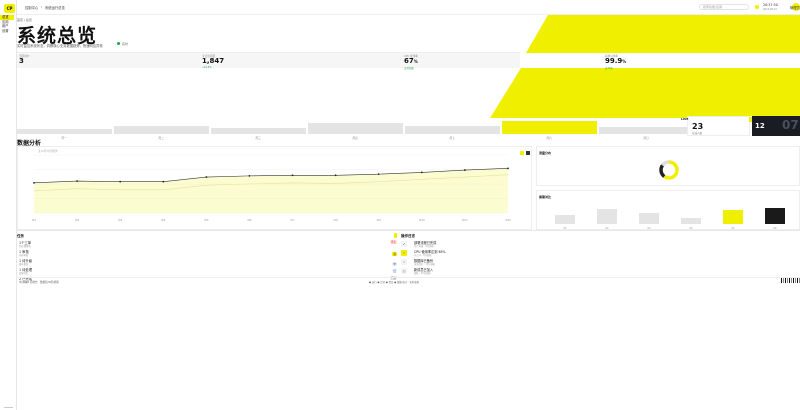  I want to click on weekly-bars: 周一 周二 周三 周四 周五 周六 周日, so click(355, 128).